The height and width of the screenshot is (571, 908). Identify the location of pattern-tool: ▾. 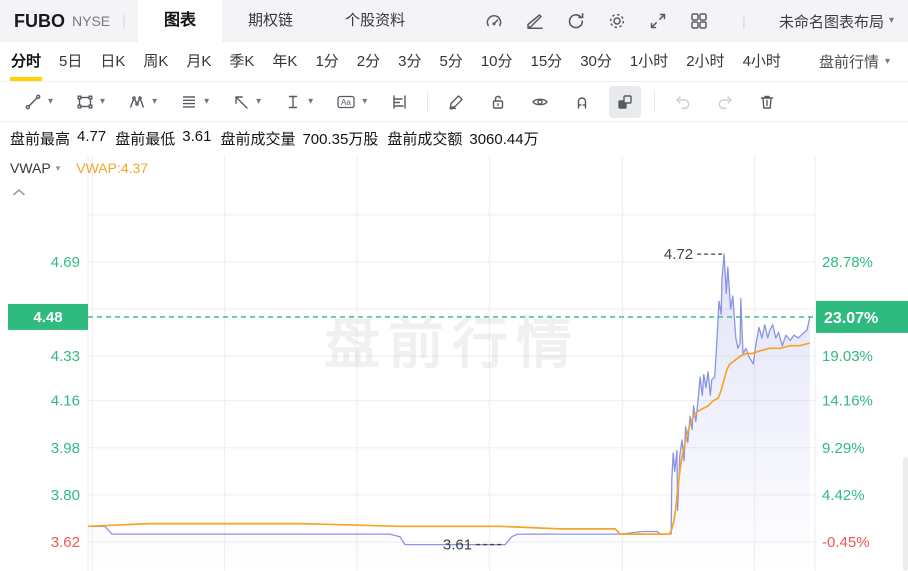
(142, 102).